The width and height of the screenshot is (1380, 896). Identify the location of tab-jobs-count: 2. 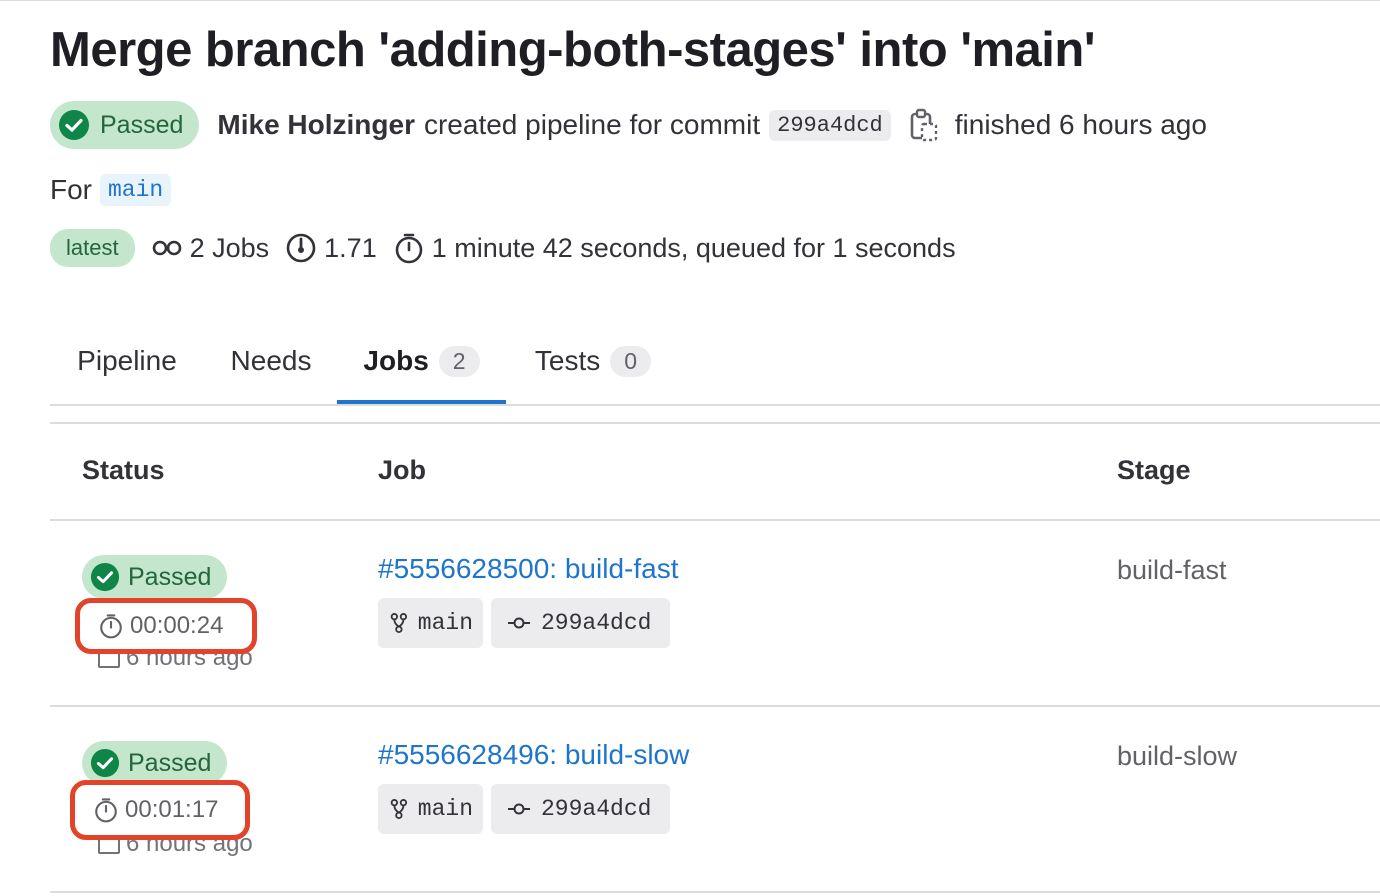
(459, 361).